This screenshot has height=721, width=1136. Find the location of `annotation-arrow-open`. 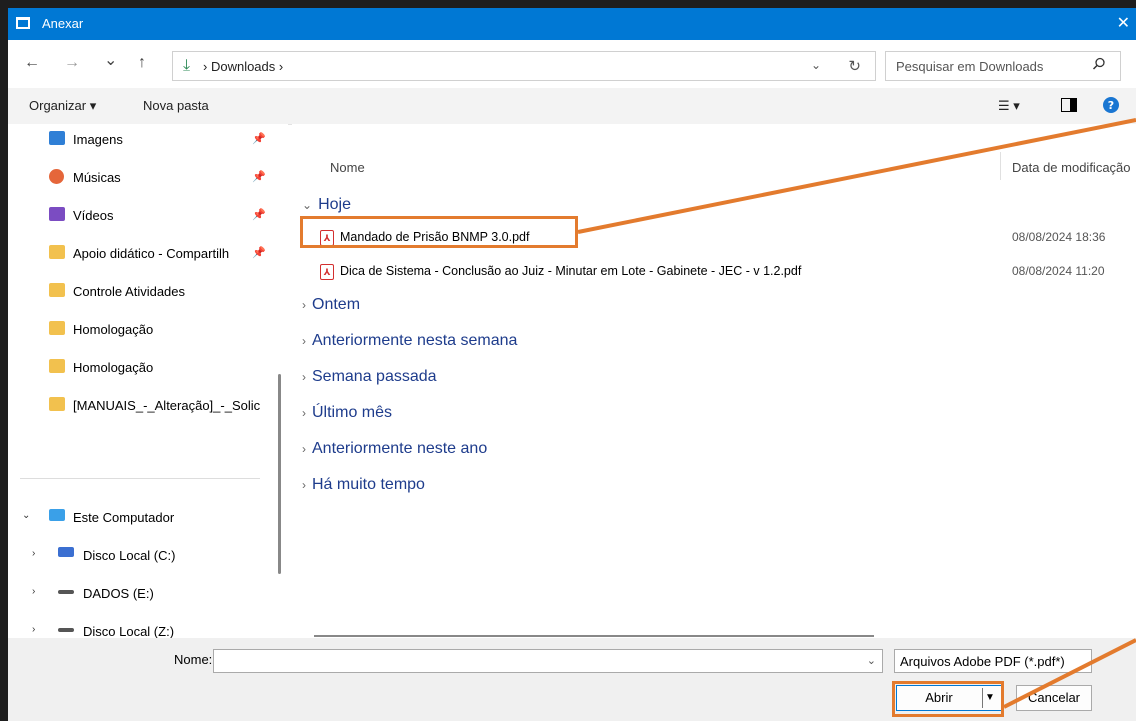

annotation-arrow-open is located at coordinates (1069, 673).